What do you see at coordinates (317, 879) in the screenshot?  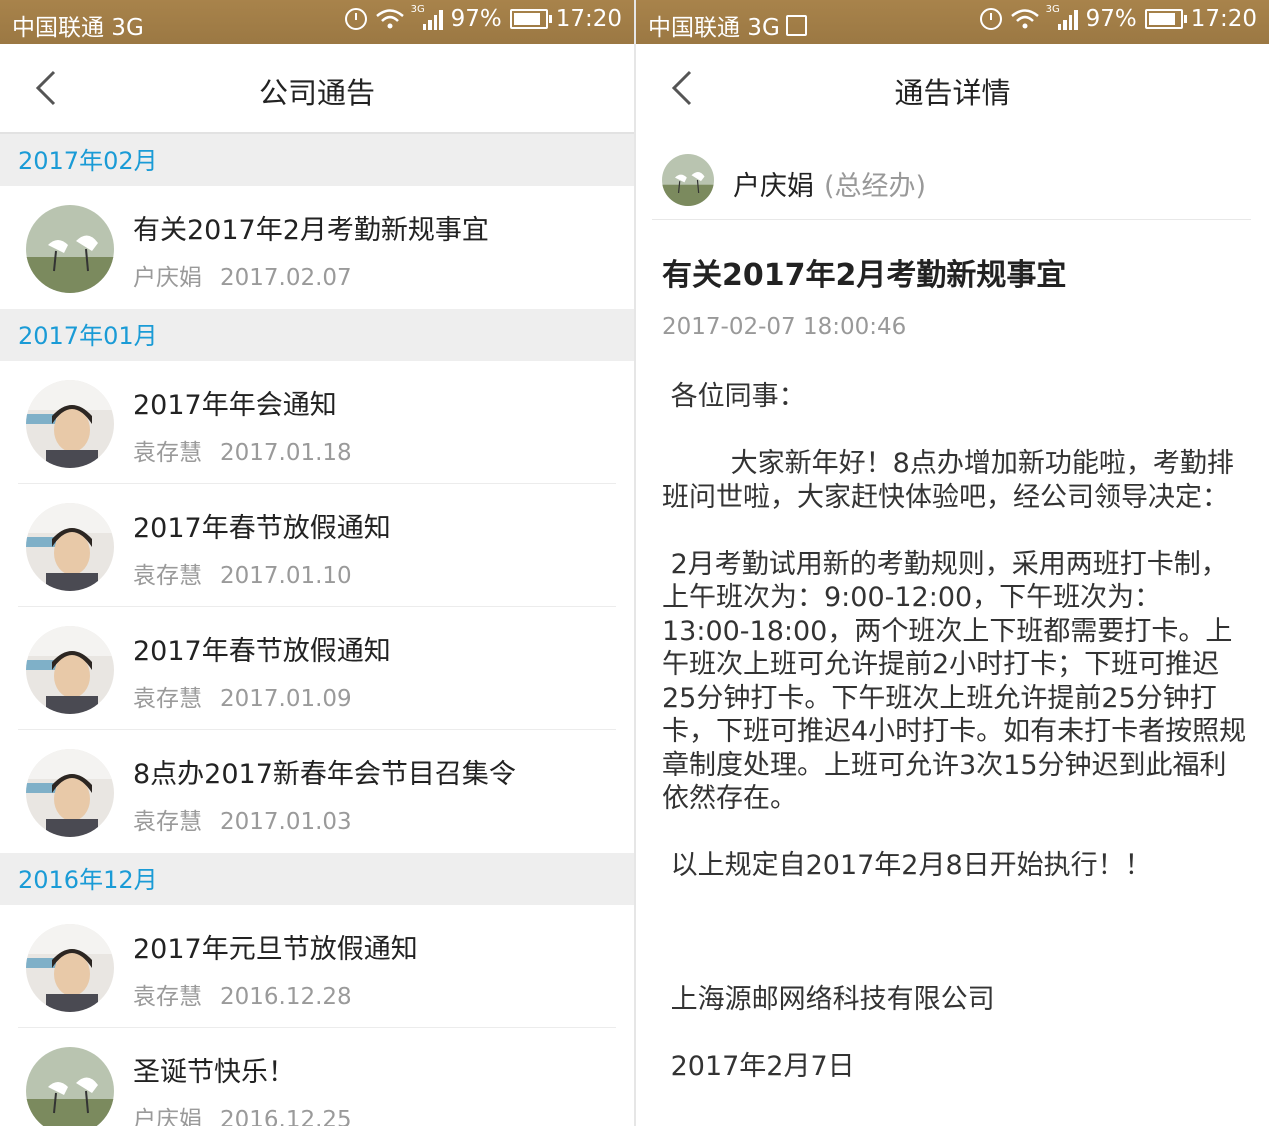 I see `section-header: 2016年12月` at bounding box center [317, 879].